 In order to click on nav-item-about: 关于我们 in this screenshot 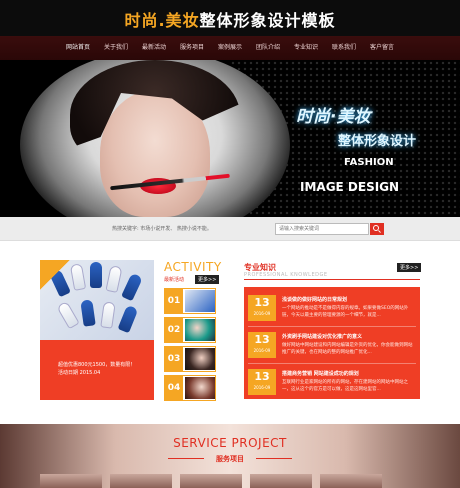, I will do `click(116, 48)`.